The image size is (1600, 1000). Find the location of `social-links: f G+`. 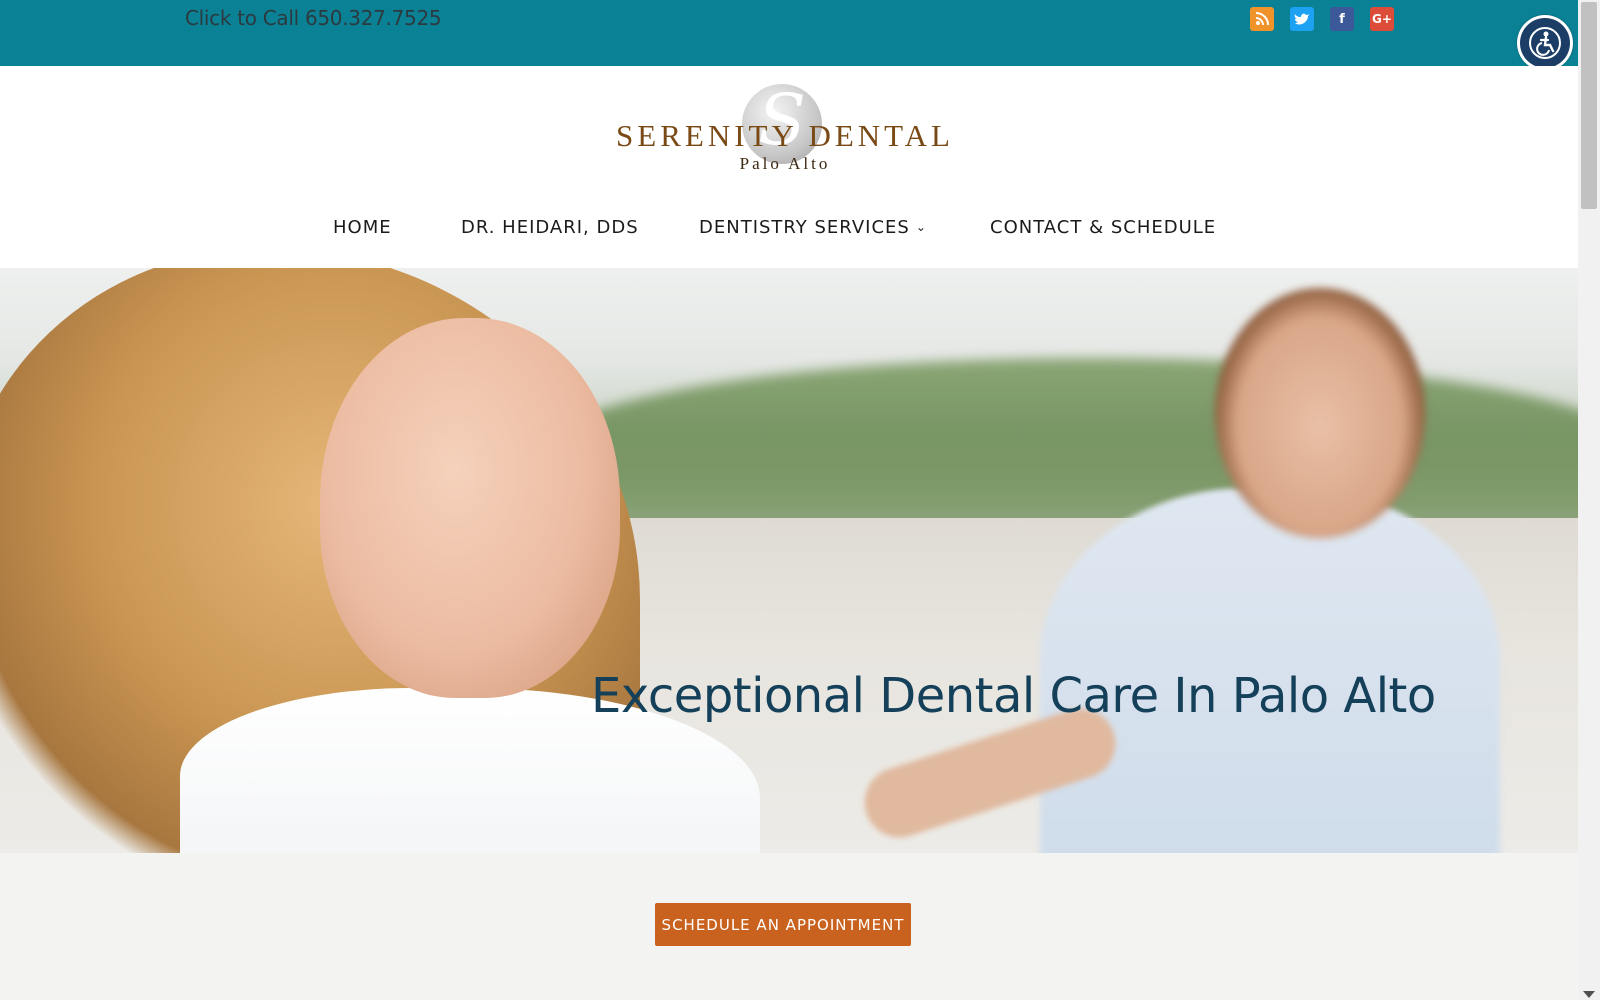

social-links: f G+ is located at coordinates (1322, 19).